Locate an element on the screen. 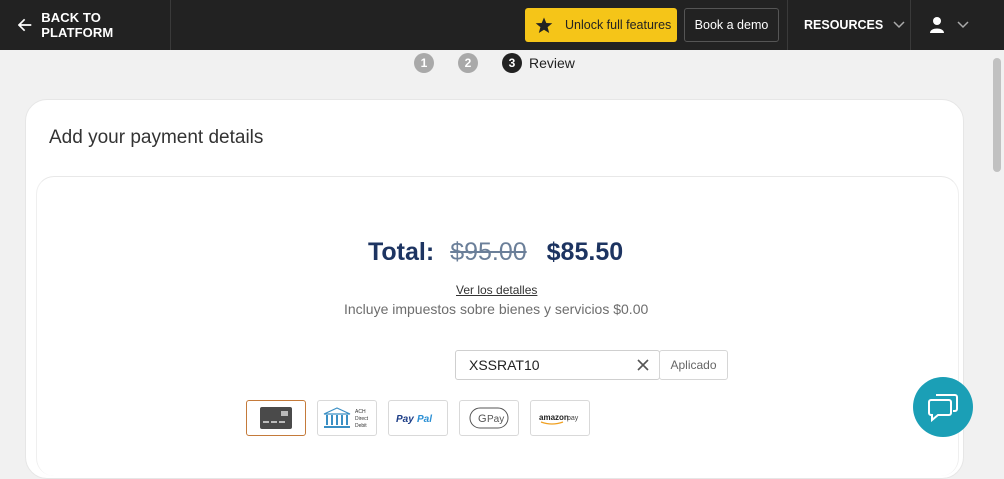  page-scrollbar-thumb is located at coordinates (997, 115).